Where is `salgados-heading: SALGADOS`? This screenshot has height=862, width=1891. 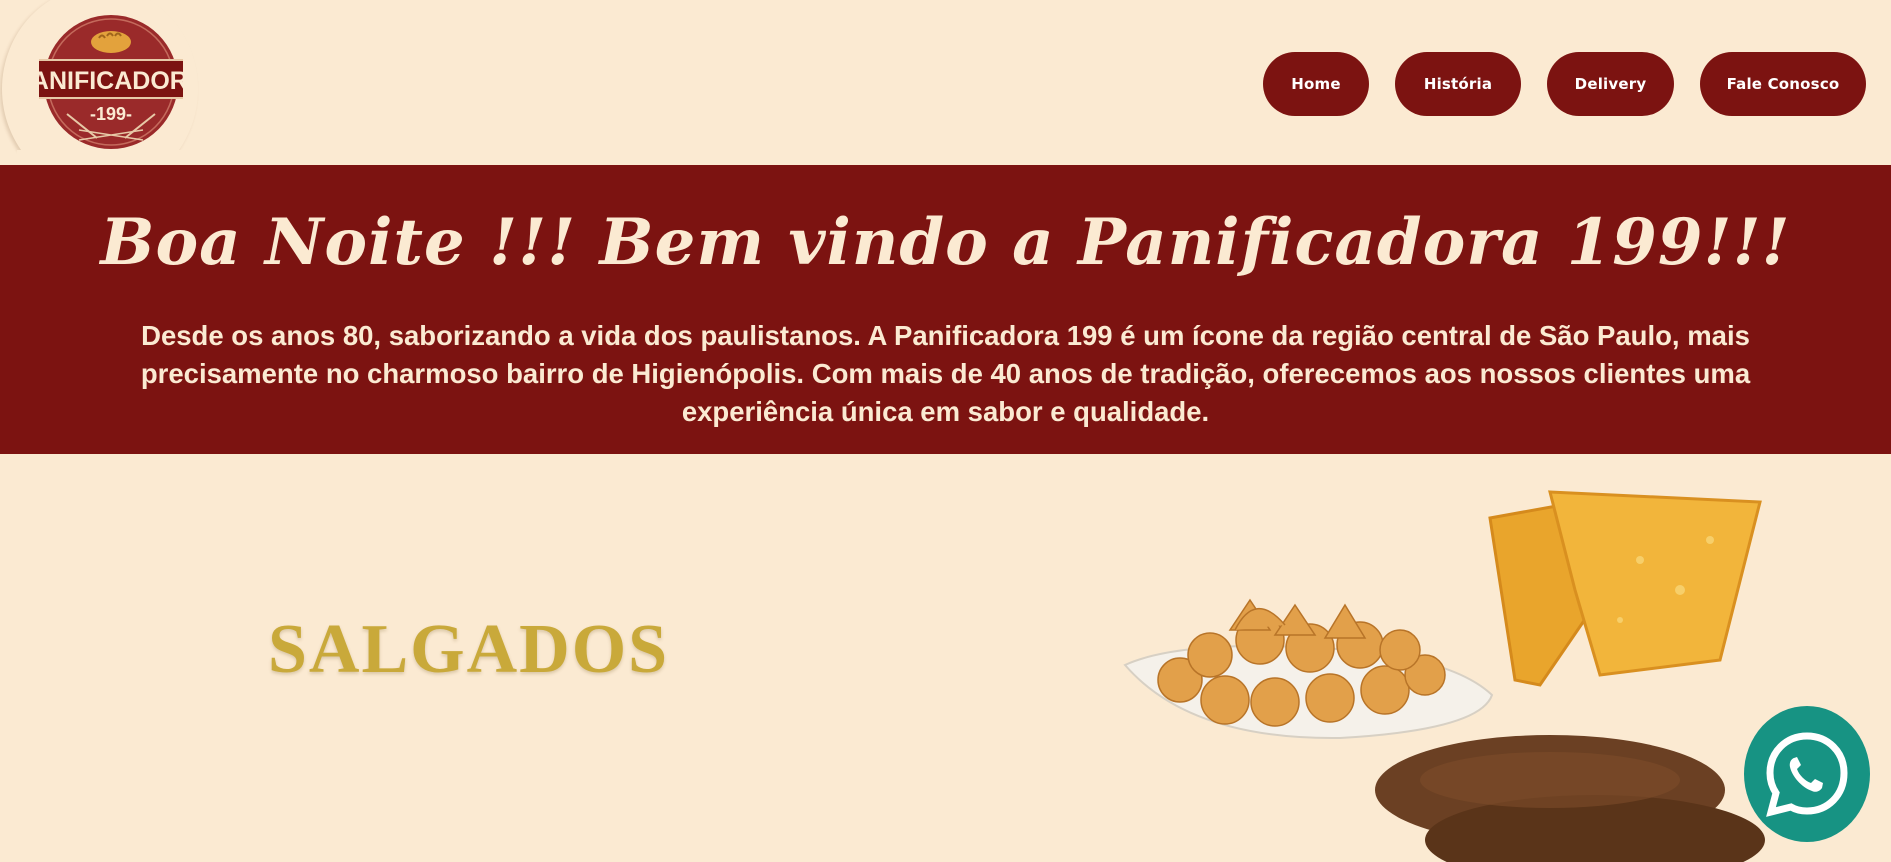 salgados-heading: SALGADOS is located at coordinates (469, 649).